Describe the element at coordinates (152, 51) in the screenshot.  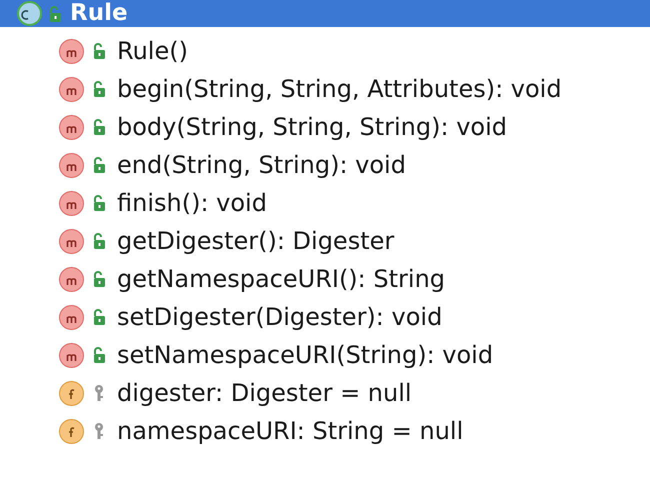
I see `member-label: Rule()` at that location.